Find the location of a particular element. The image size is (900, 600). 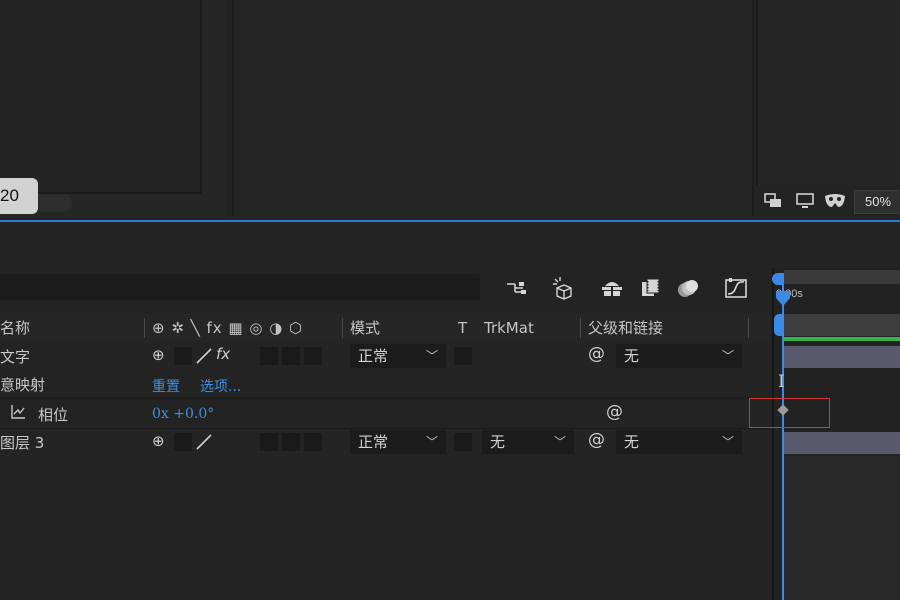

frame-number-field: 20 is located at coordinates (19, 196).